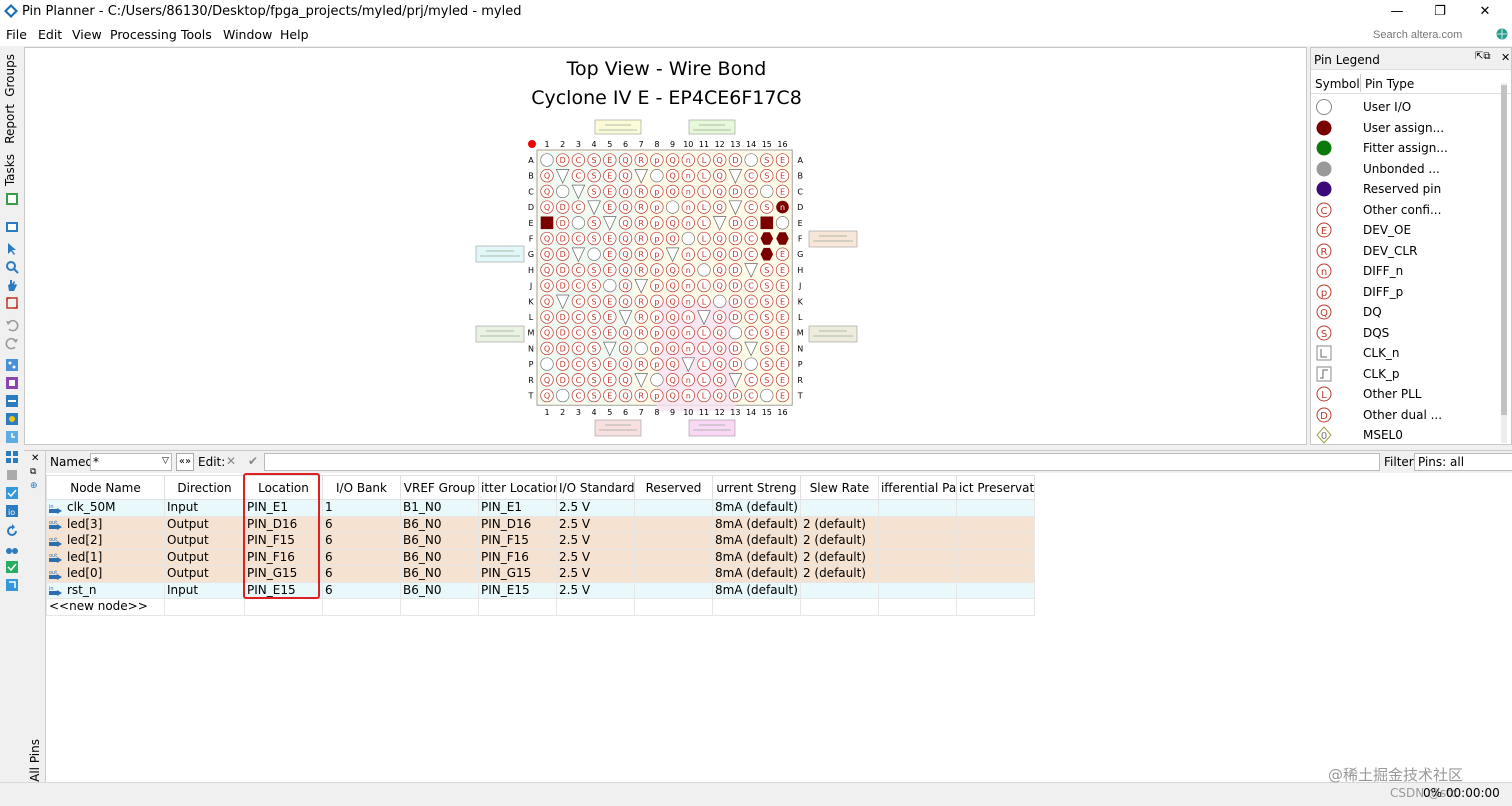 This screenshot has width=1512, height=806. What do you see at coordinates (12, 437) in the screenshot?
I see `clock-region-icon` at bounding box center [12, 437].